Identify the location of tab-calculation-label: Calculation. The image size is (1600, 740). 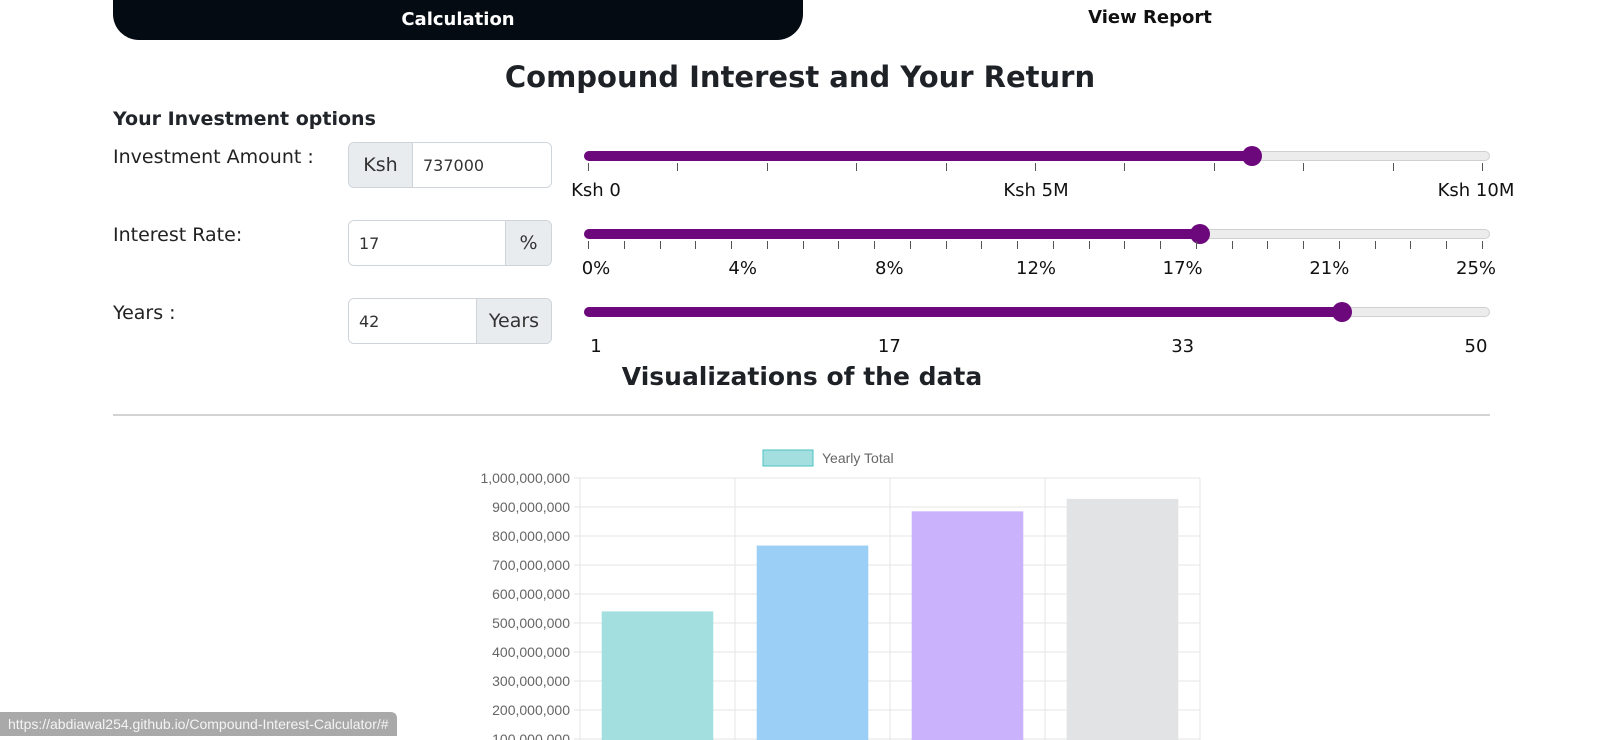
(458, 19).